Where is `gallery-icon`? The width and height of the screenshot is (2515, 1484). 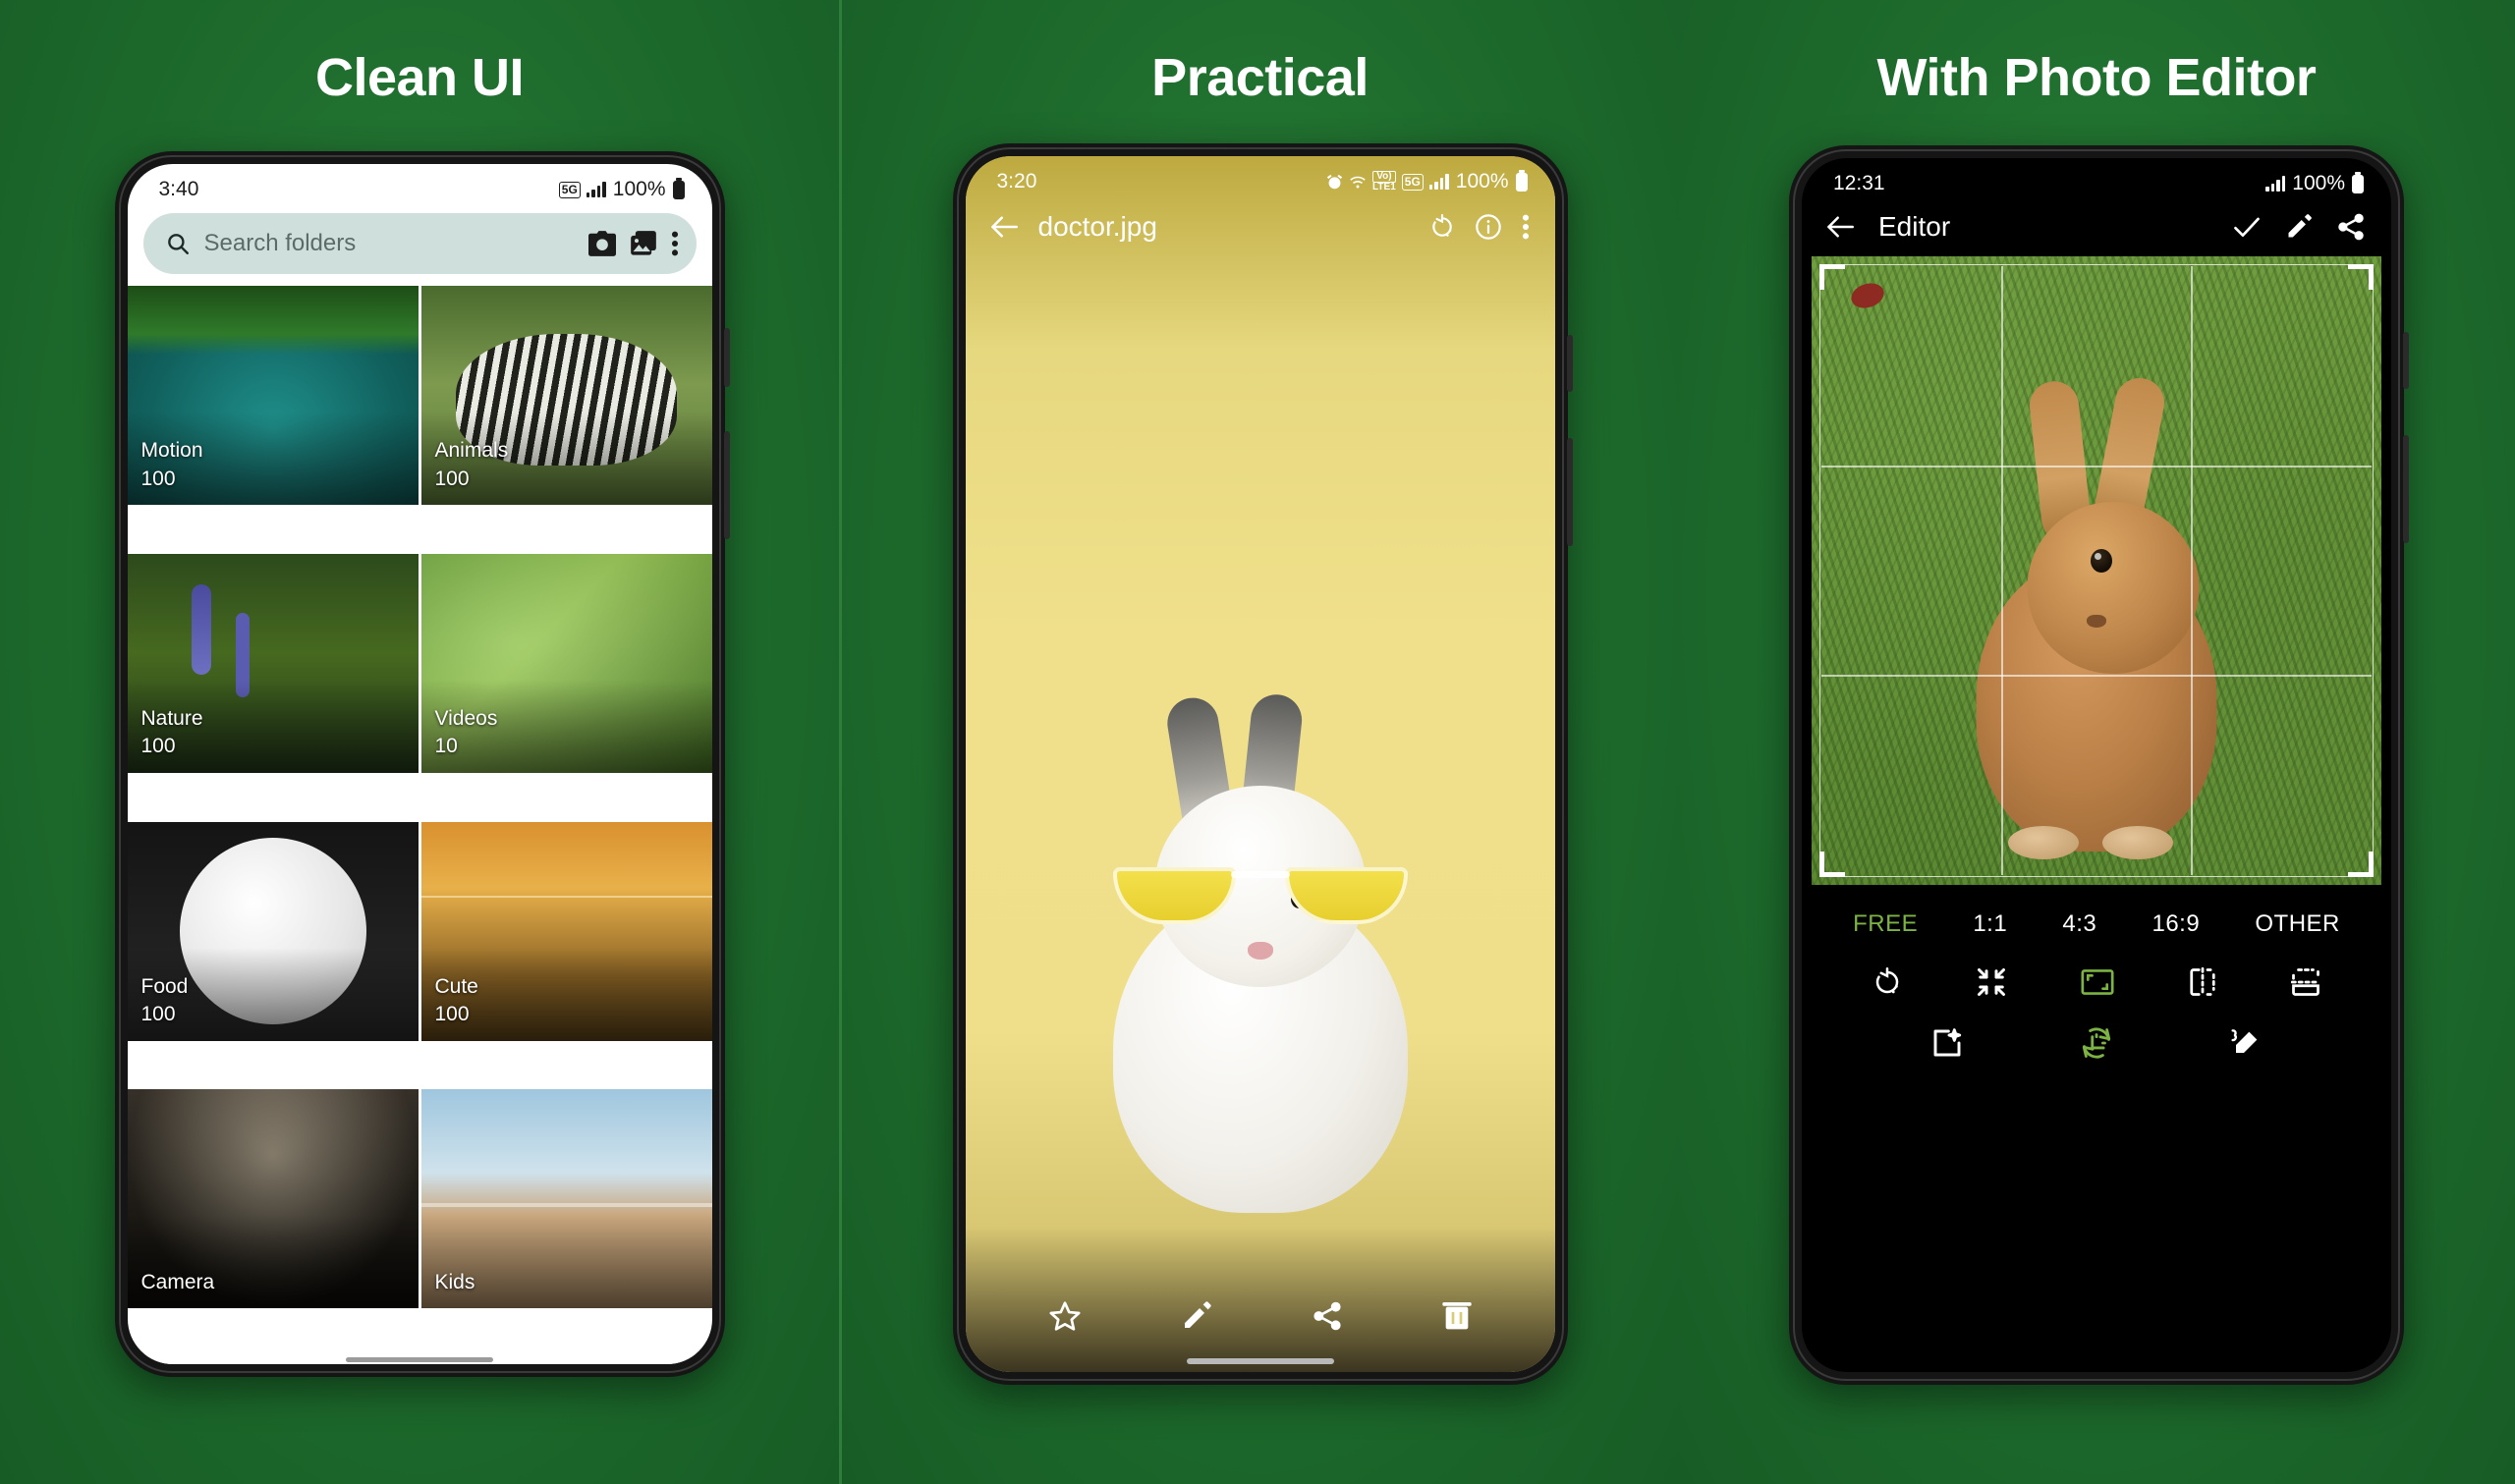
gallery-icon is located at coordinates (643, 243).